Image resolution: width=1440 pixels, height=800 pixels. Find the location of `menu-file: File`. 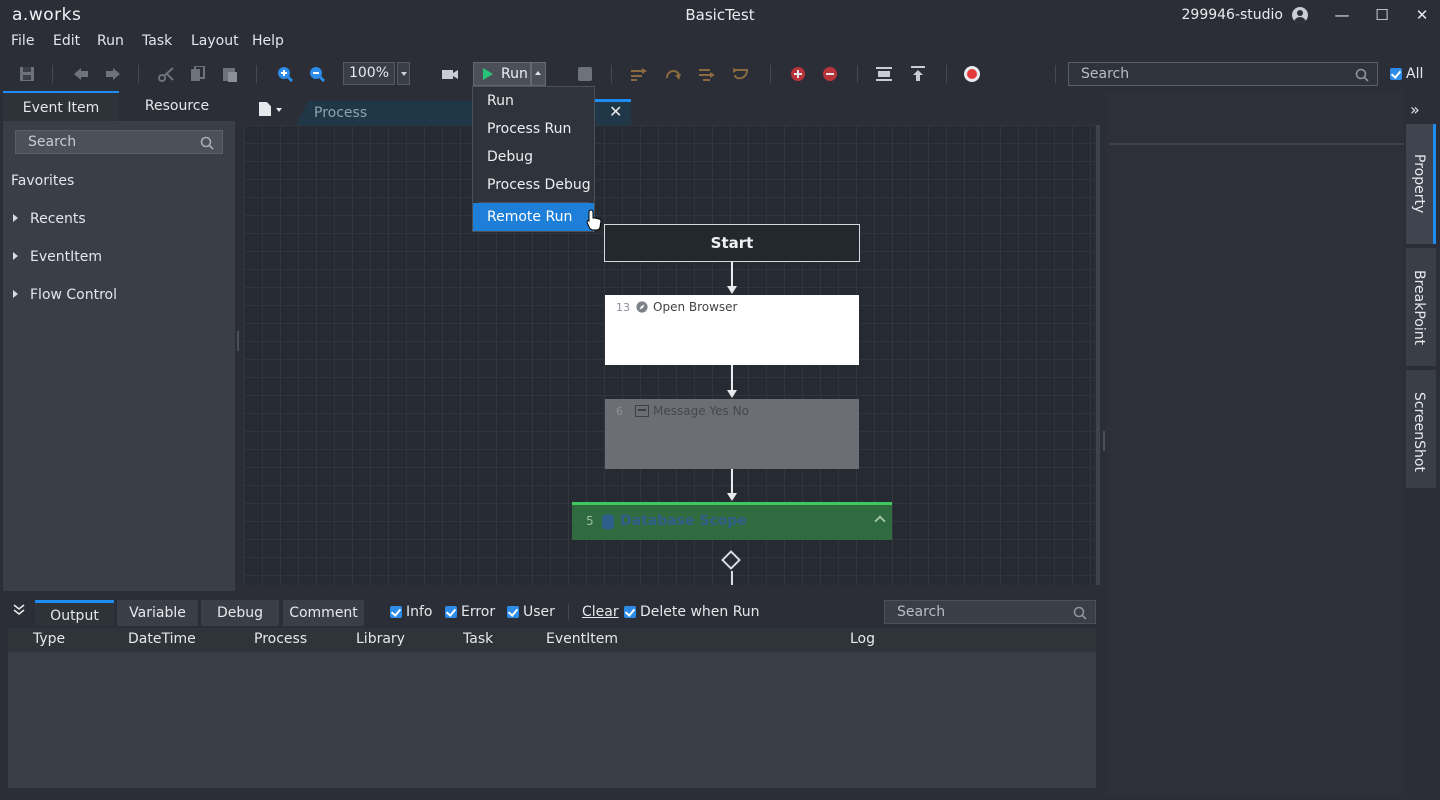

menu-file: File is located at coordinates (22, 41).